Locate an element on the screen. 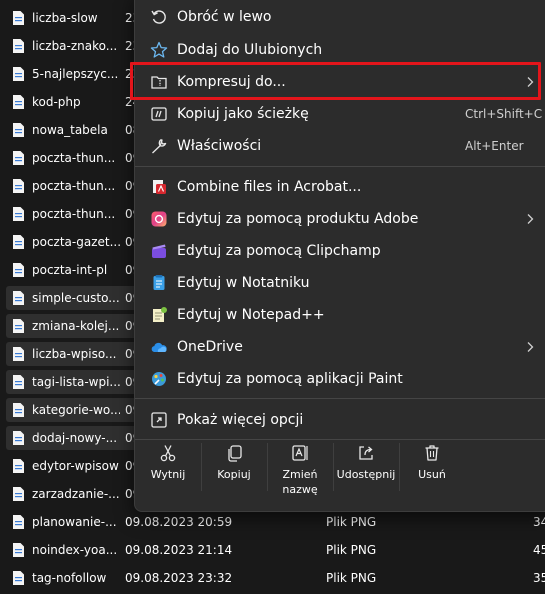  action-label: Usuń is located at coordinates (432, 474).